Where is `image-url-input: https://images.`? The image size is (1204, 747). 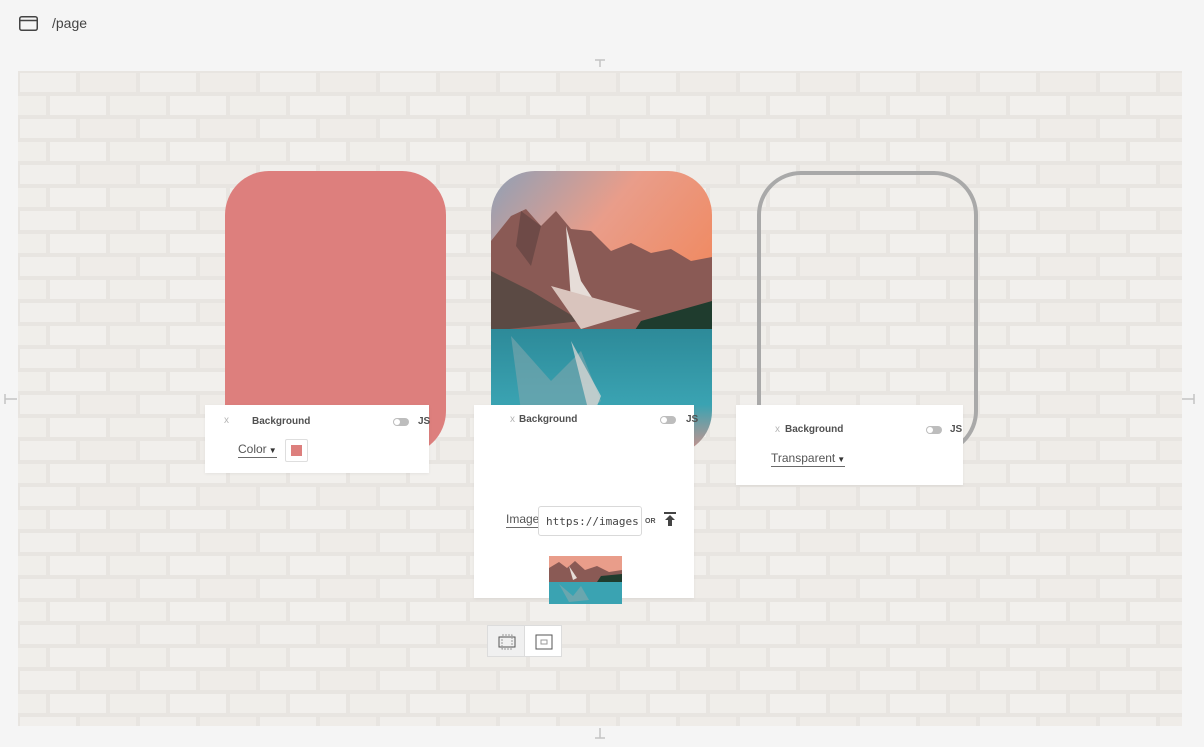
image-url-input: https://images. is located at coordinates (590, 521).